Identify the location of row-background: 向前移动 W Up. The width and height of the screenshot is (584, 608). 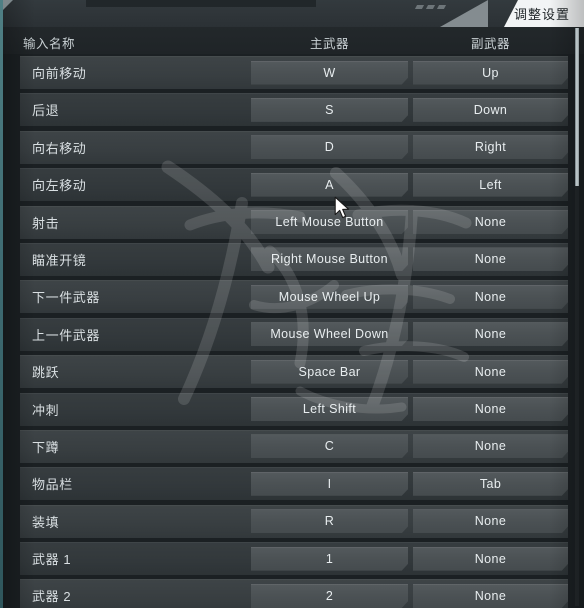
(294, 72).